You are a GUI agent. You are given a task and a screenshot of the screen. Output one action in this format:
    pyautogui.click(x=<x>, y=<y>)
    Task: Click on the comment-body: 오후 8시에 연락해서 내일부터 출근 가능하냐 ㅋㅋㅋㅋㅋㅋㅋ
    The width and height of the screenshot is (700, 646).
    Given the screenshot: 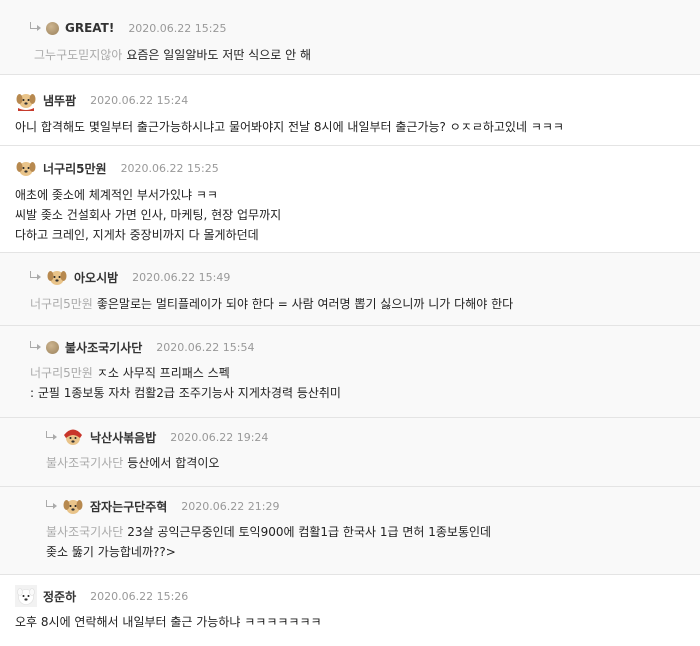 What is the action you would take?
    pyautogui.click(x=168, y=622)
    